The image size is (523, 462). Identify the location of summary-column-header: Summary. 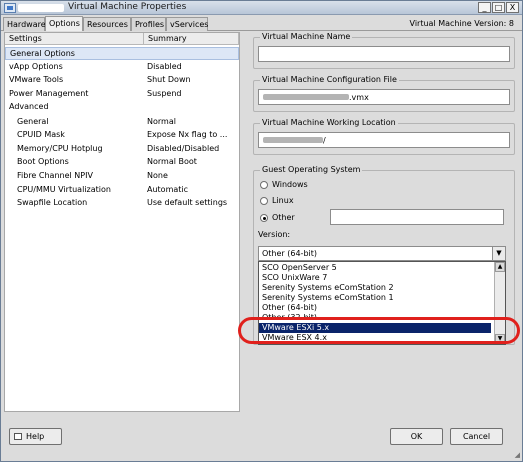
(191, 39).